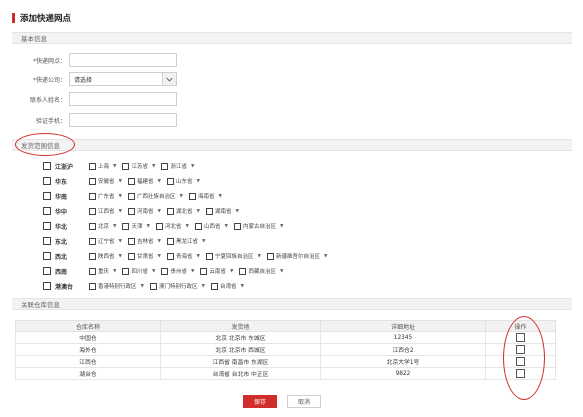 The image size is (583, 417). I want to click on province-item: 陕西省 ▼, so click(105, 256).